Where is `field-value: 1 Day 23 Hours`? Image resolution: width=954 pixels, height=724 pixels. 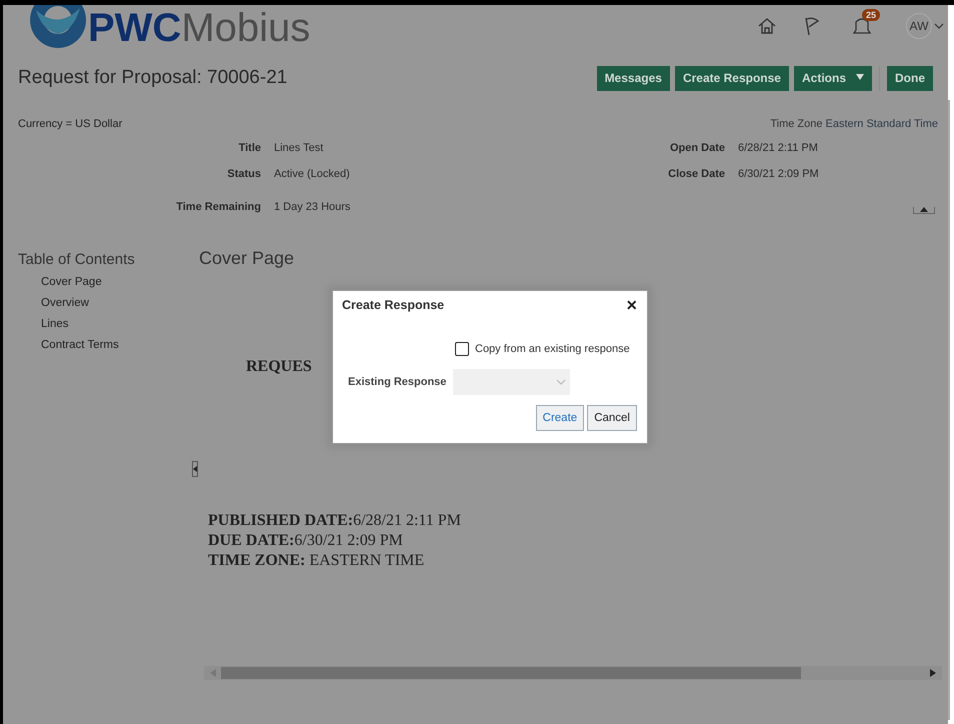 field-value: 1 Day 23 Hours is located at coordinates (313, 207).